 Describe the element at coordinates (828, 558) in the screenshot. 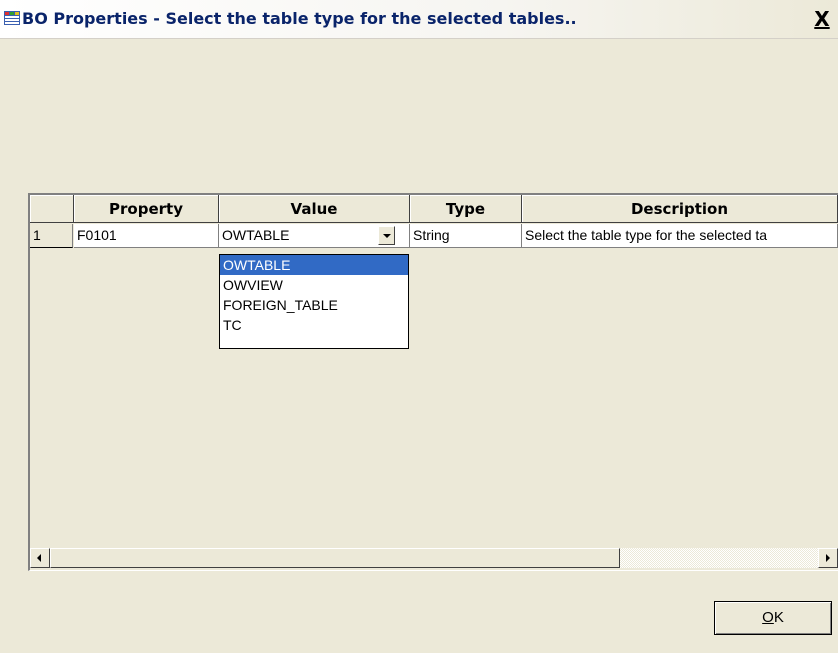

I see `scroll-right-button` at that location.